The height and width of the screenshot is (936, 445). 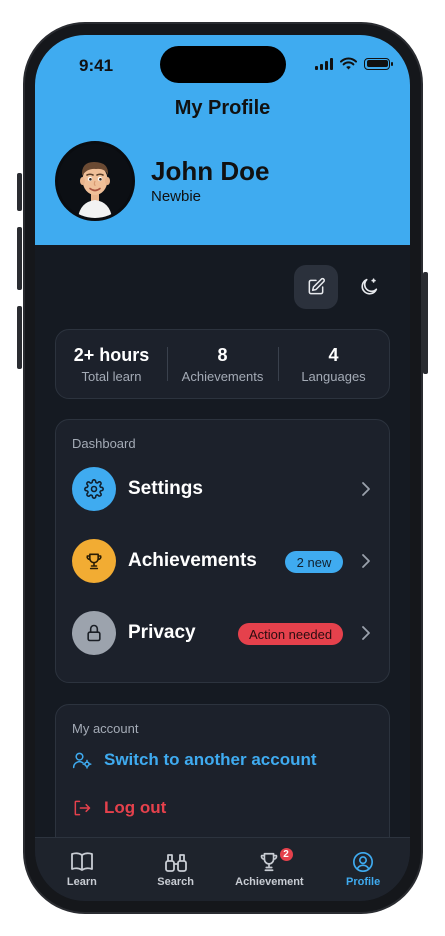 I want to click on tab-label: Learn, so click(x=81, y=882).